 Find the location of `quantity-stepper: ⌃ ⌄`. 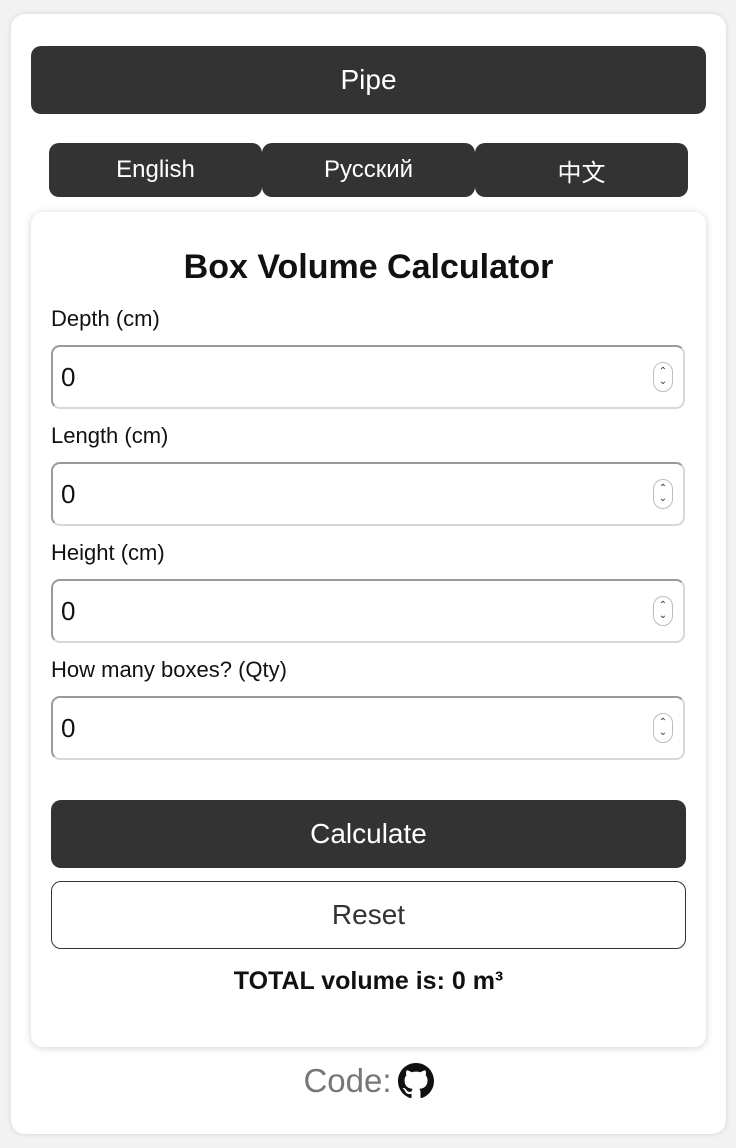

quantity-stepper: ⌃ ⌄ is located at coordinates (663, 728).